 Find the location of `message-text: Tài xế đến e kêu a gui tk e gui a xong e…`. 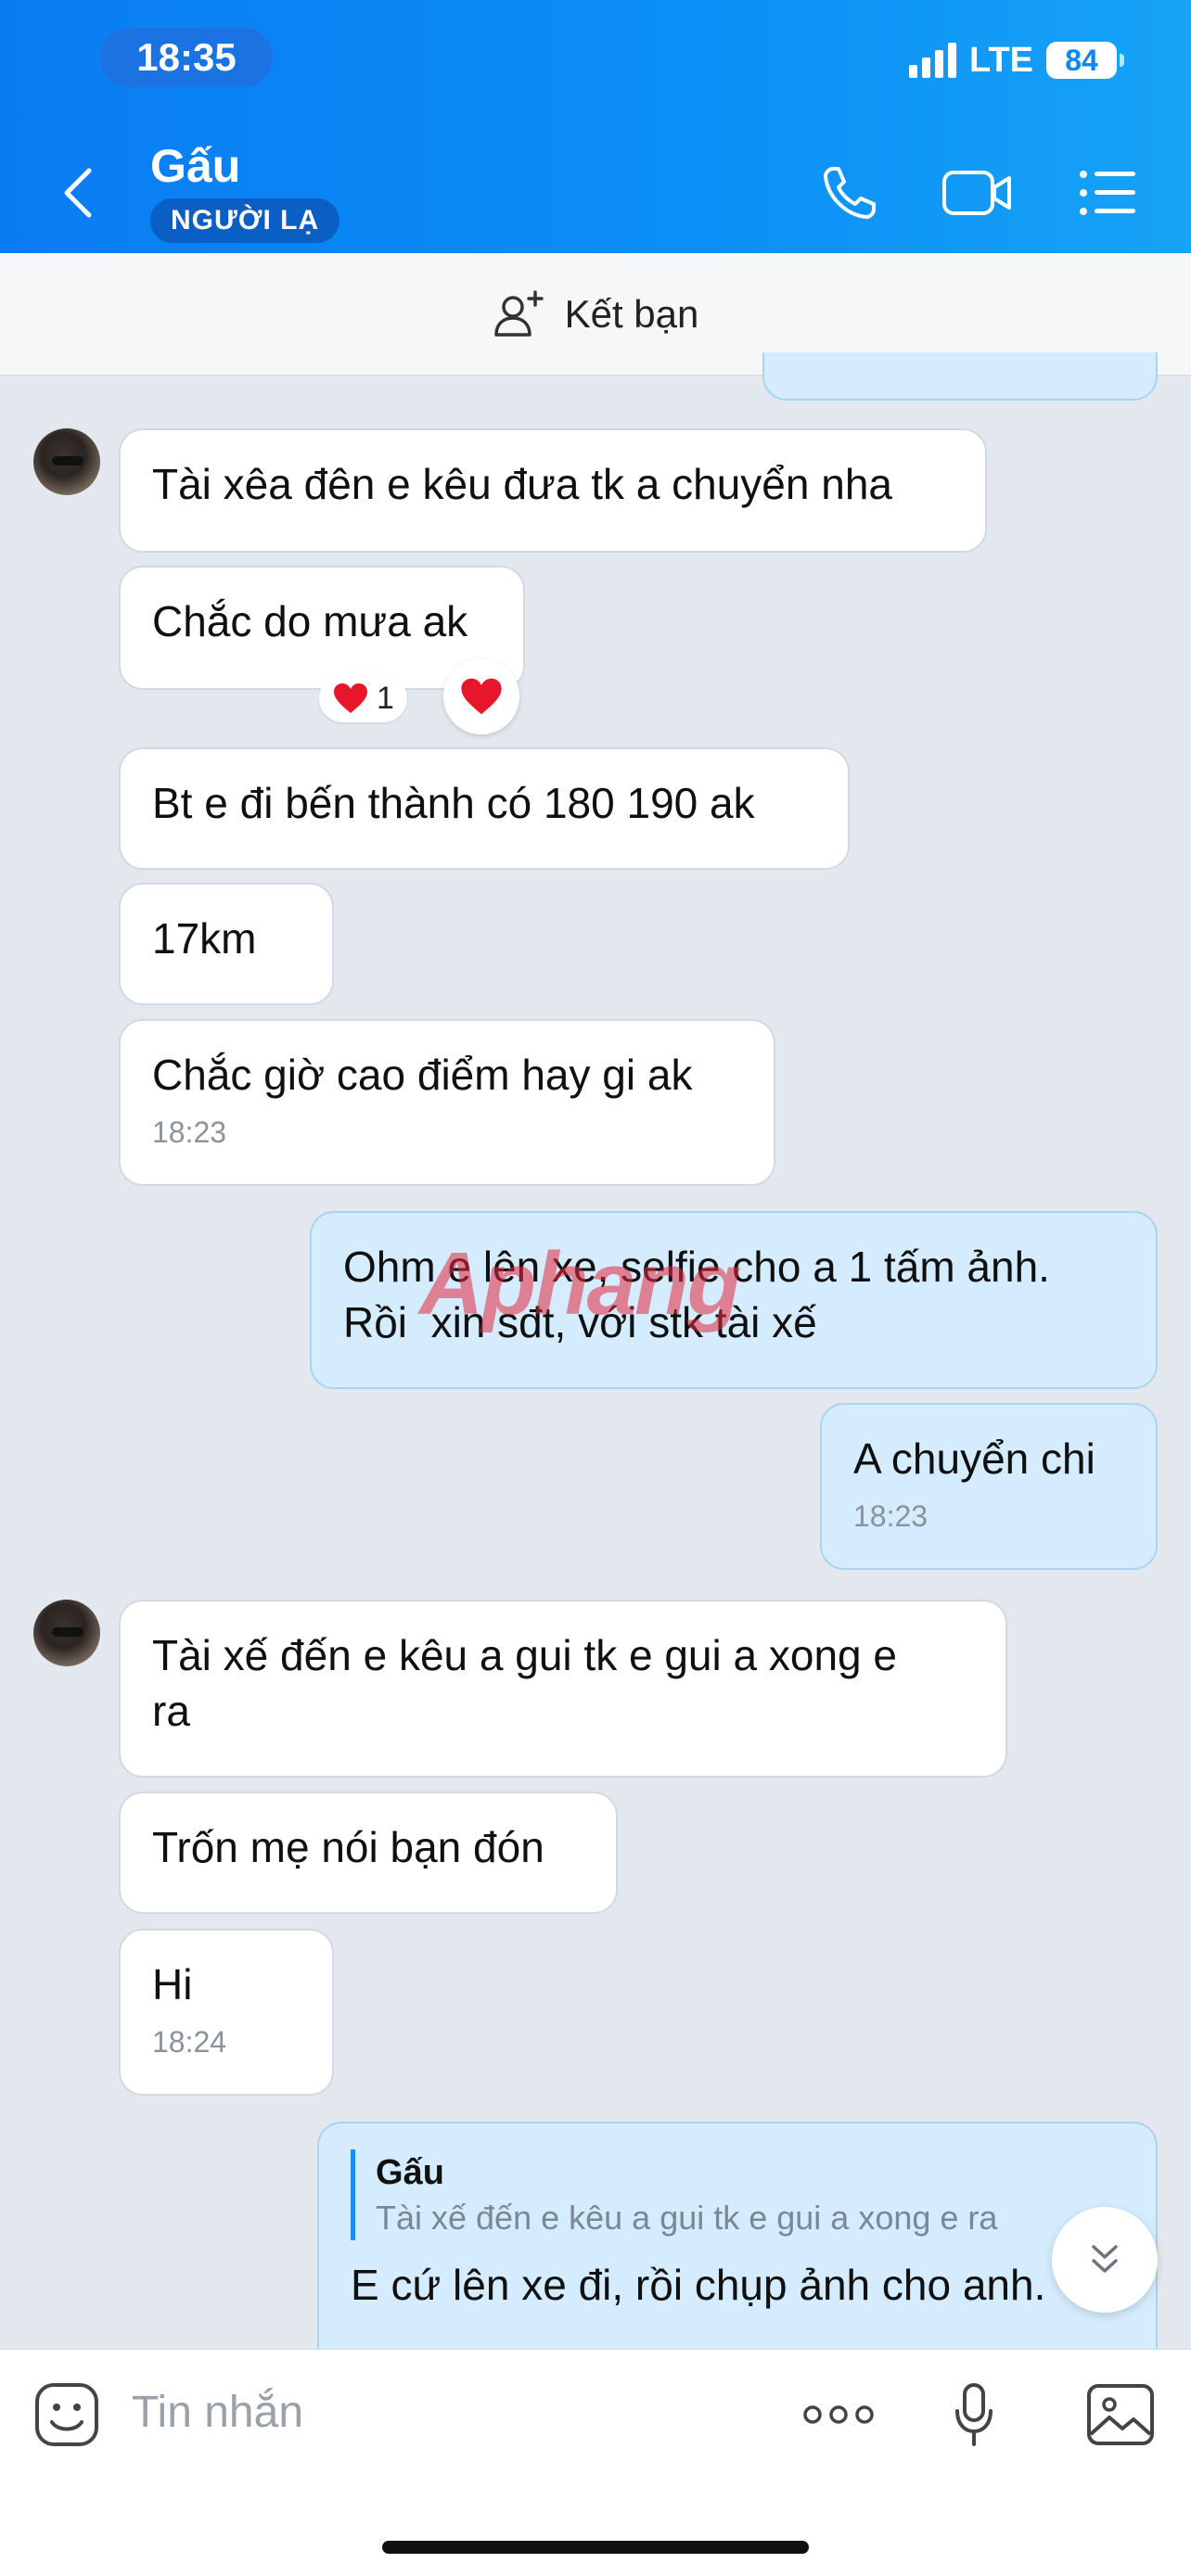

message-text: Tài xế đến e kêu a gui tk e gui a xong e… is located at coordinates (524, 1683).